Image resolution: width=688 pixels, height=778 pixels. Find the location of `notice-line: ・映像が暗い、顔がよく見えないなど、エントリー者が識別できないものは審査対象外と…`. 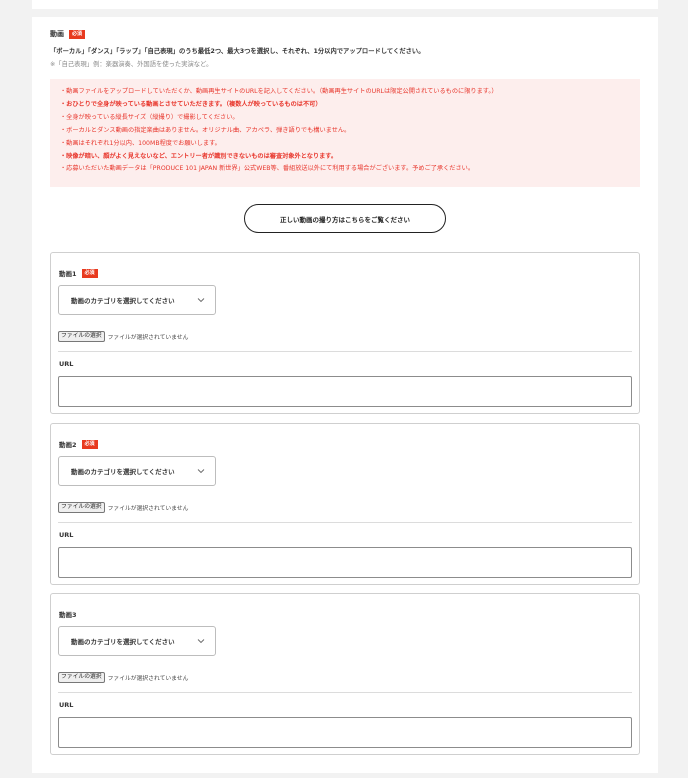

notice-line: ・映像が暗い、顔がよく見えないなど、エントリー者が識別できないものは審査対象外と… is located at coordinates (199, 156).